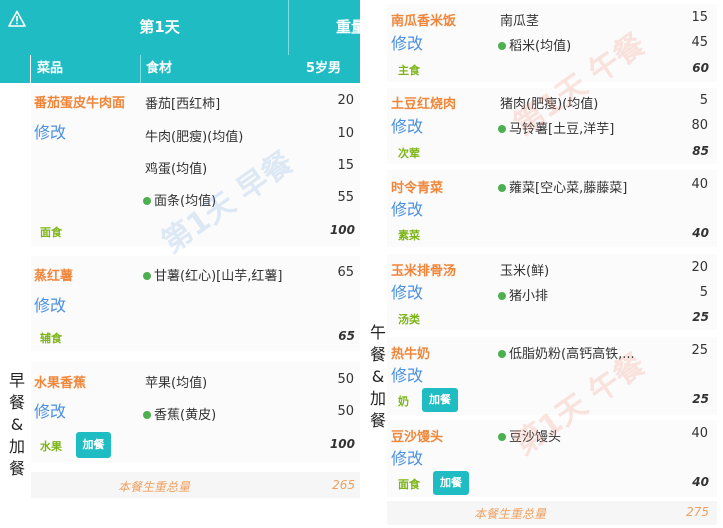 This screenshot has height=528, width=723. Describe the element at coordinates (409, 235) in the screenshot. I see `dish-tag: 素菜` at that location.